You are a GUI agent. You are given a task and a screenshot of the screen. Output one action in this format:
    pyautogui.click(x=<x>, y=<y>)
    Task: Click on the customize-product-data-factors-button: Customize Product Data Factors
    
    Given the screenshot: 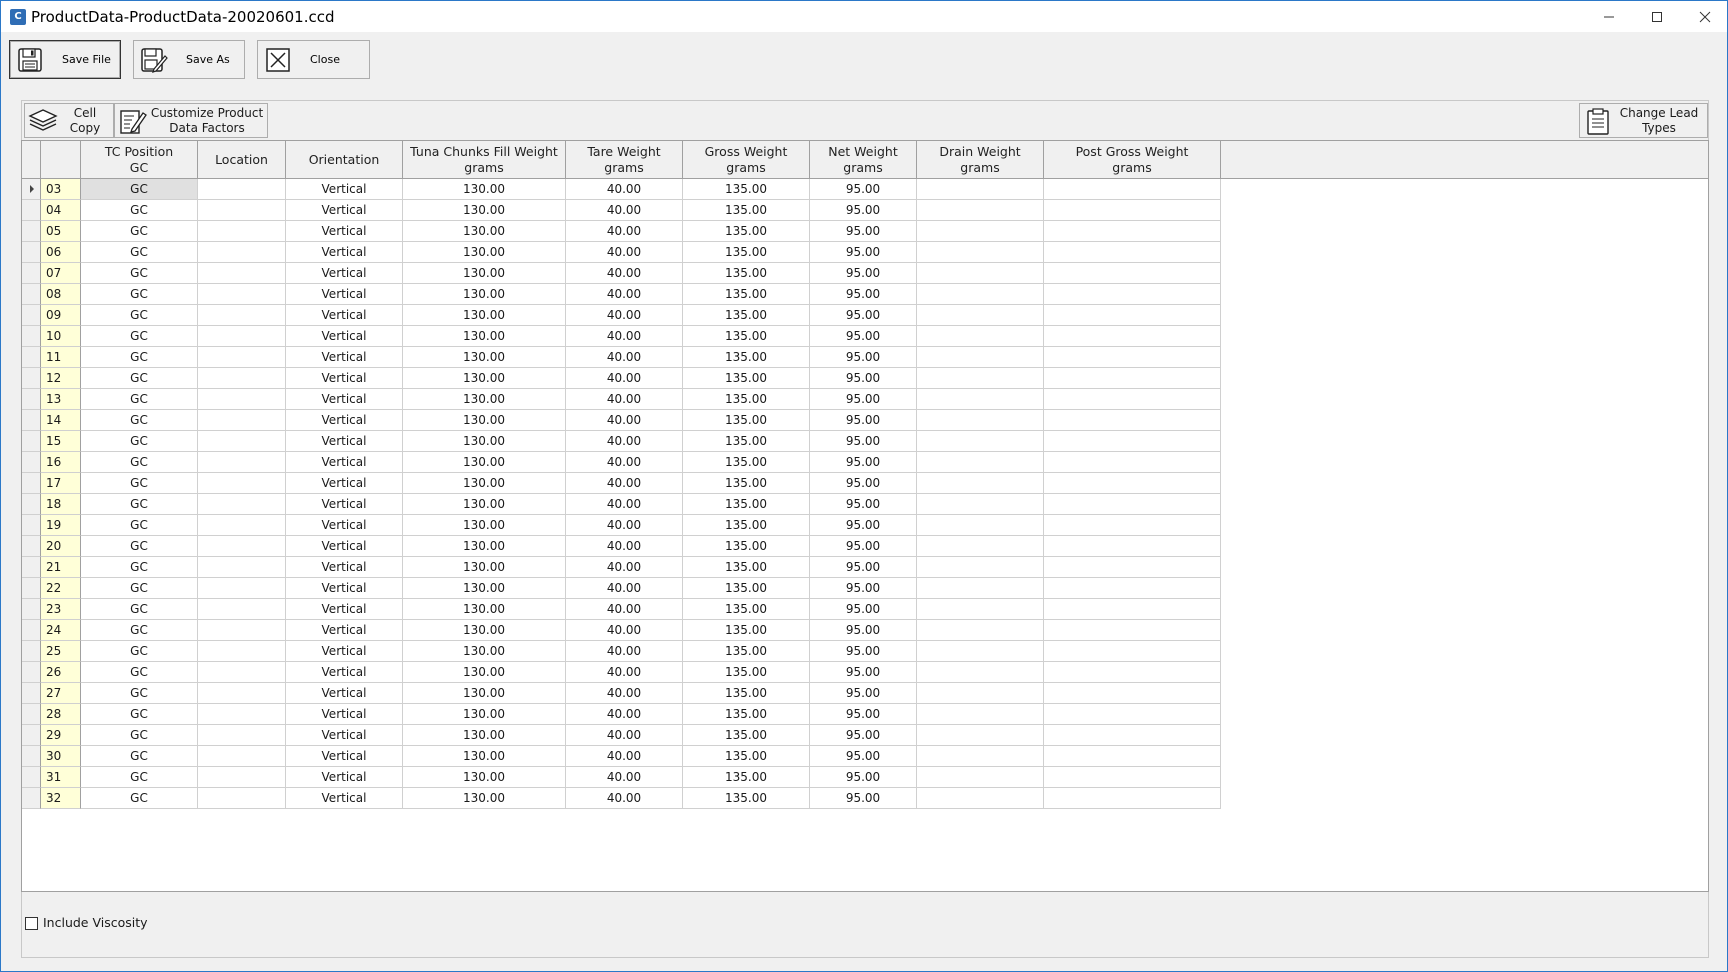 What is the action you would take?
    pyautogui.click(x=191, y=120)
    